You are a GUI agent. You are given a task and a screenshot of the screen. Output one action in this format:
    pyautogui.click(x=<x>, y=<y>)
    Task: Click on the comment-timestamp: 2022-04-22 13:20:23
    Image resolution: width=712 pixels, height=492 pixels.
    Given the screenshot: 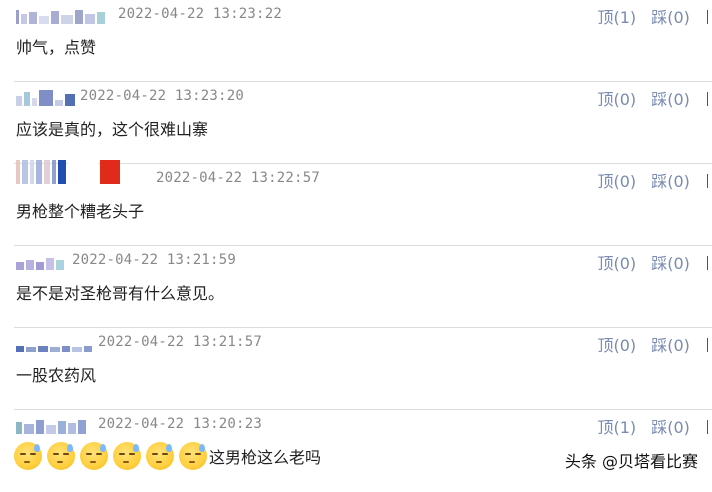 What is the action you would take?
    pyautogui.click(x=180, y=424)
    